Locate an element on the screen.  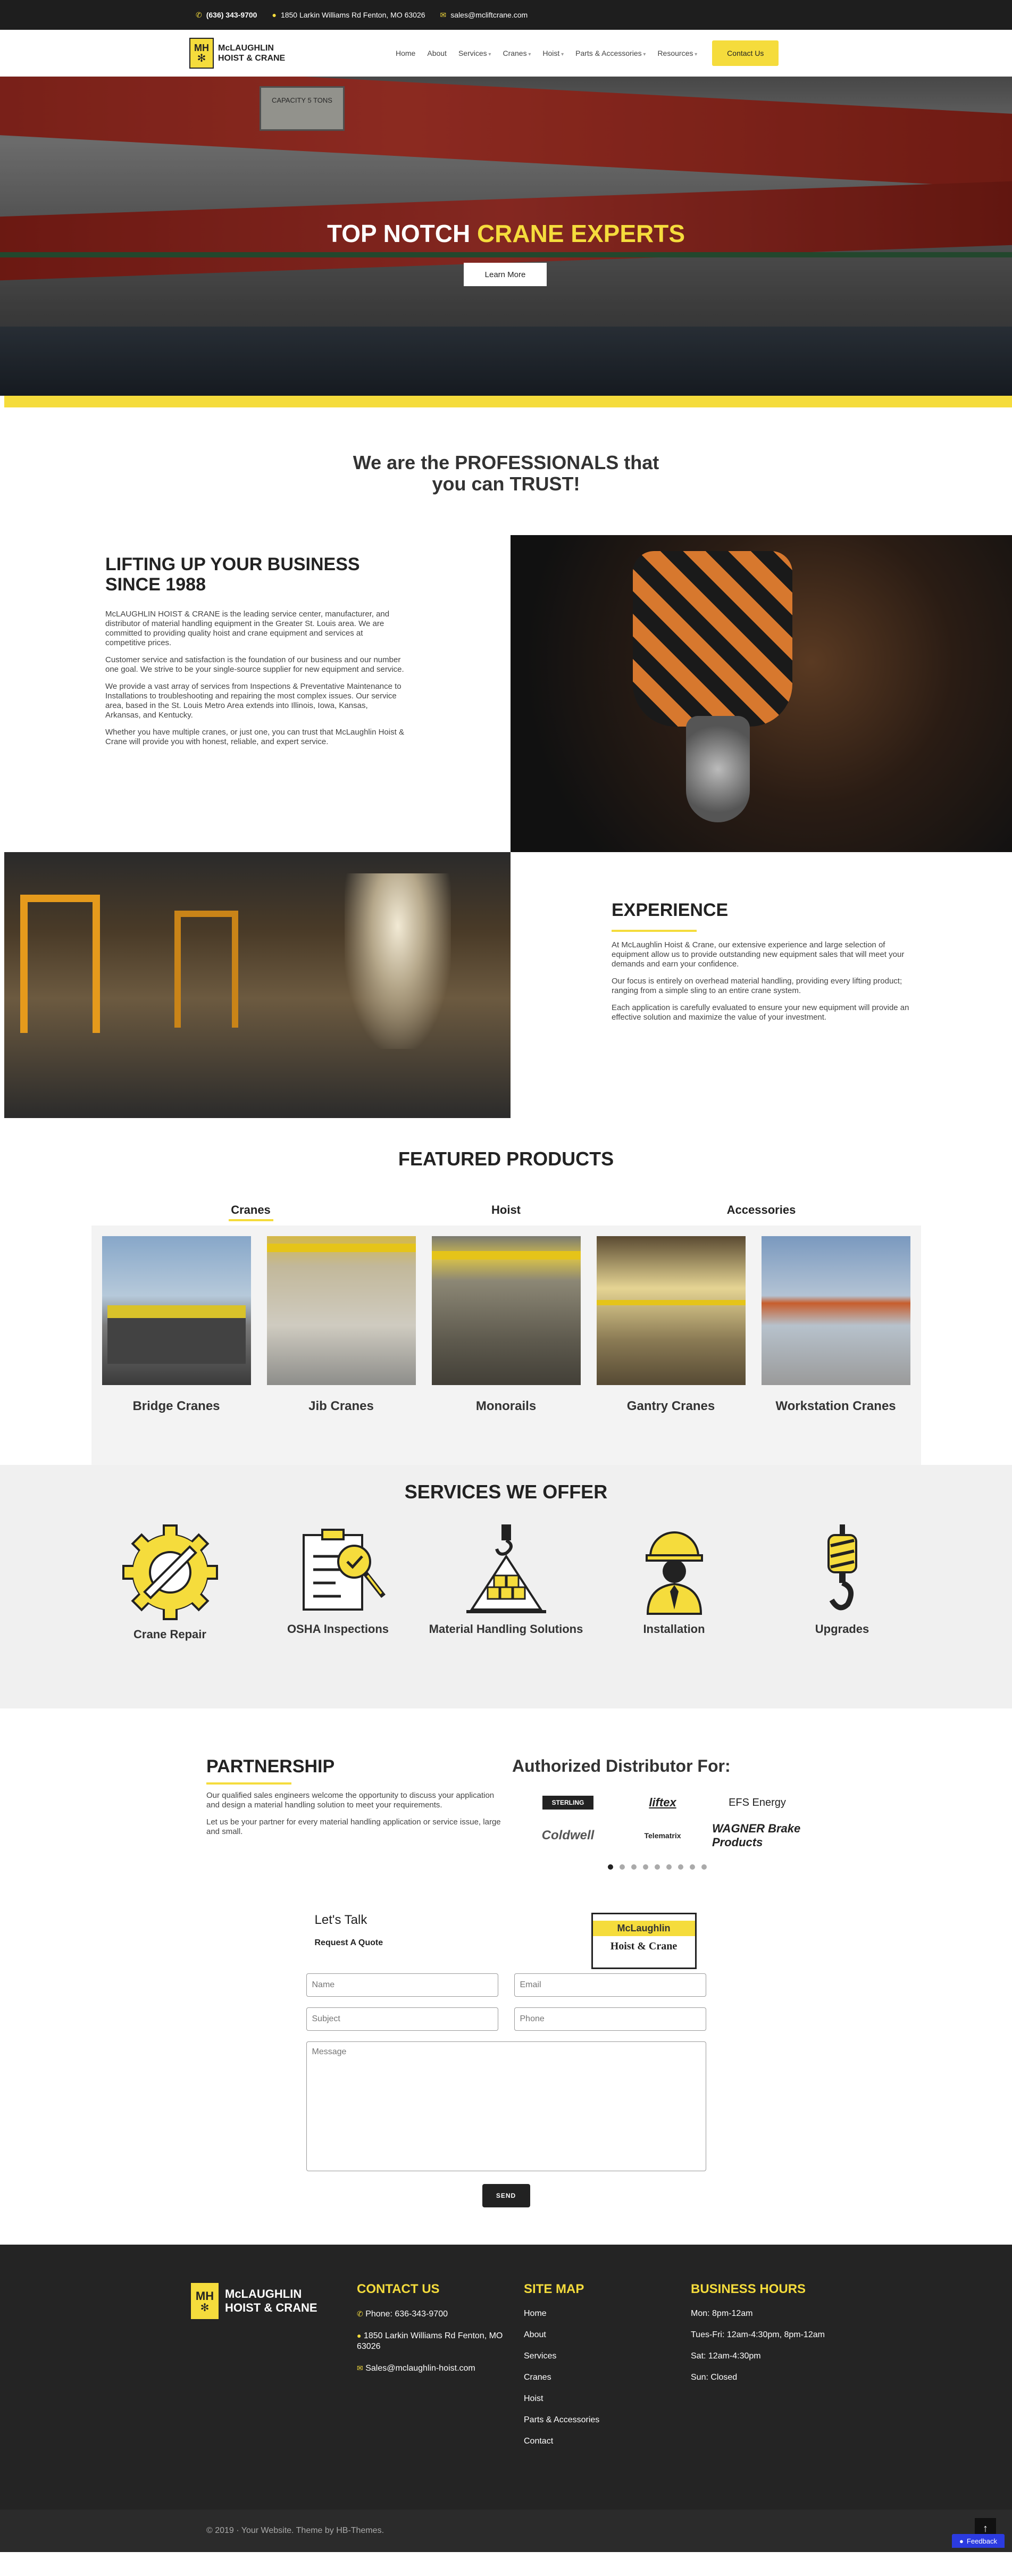
hours-line: Tues-Fri: 12am-4:30pm, 8pm-12am is located at coordinates (758, 2334).